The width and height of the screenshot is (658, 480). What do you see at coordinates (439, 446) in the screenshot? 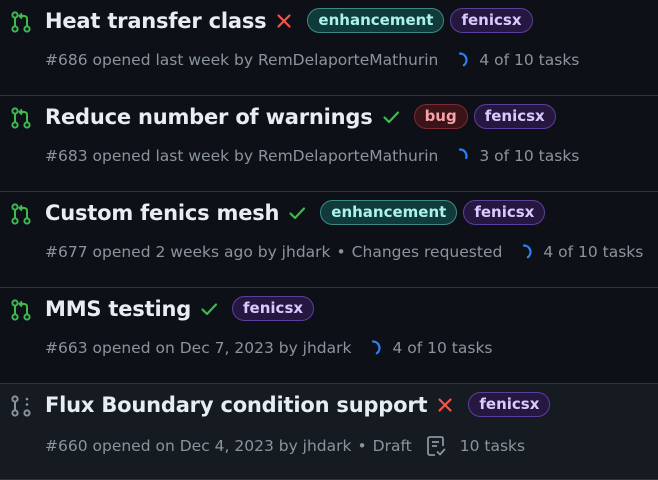
I see `checklist-icon` at bounding box center [439, 446].